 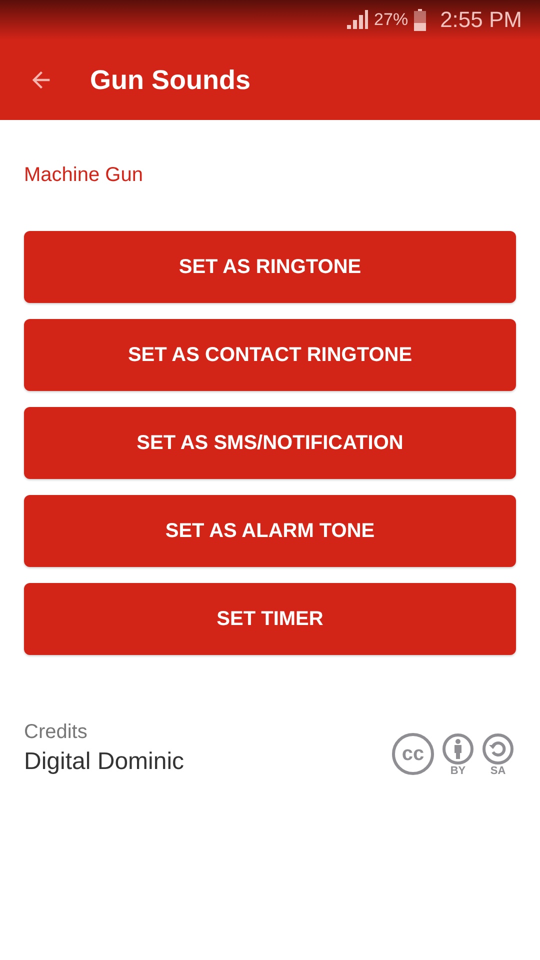 What do you see at coordinates (56, 732) in the screenshot?
I see `credits-label: Credits` at bounding box center [56, 732].